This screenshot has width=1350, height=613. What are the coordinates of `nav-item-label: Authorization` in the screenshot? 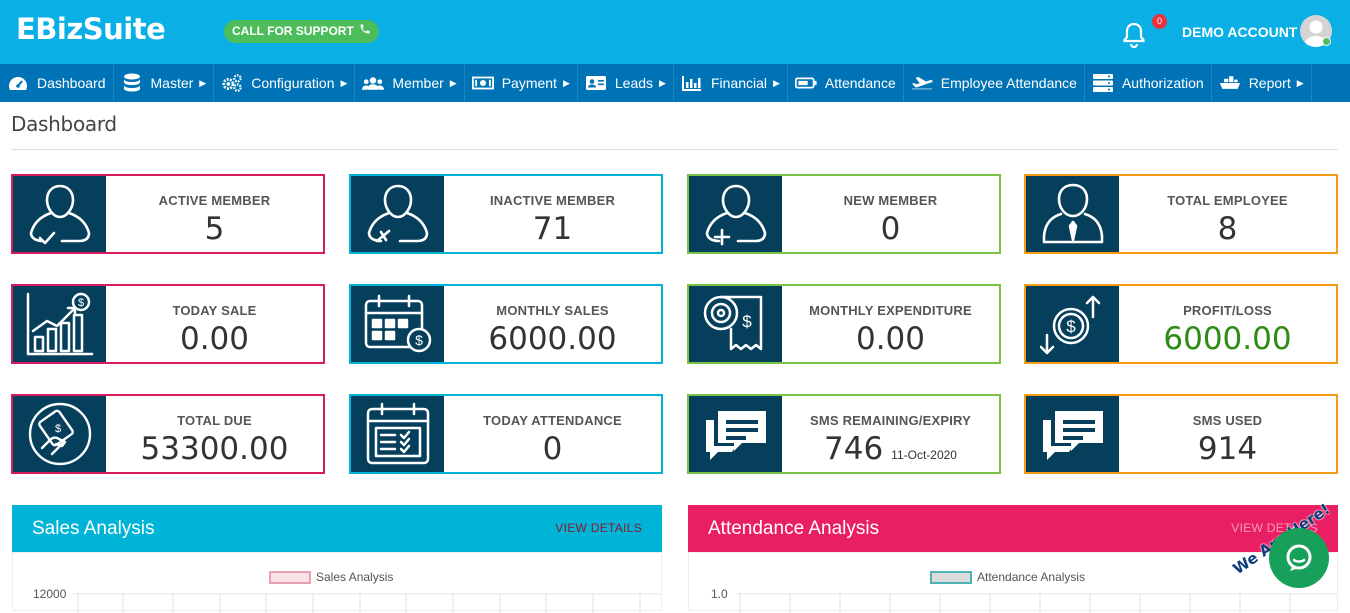 It's located at (1162, 83).